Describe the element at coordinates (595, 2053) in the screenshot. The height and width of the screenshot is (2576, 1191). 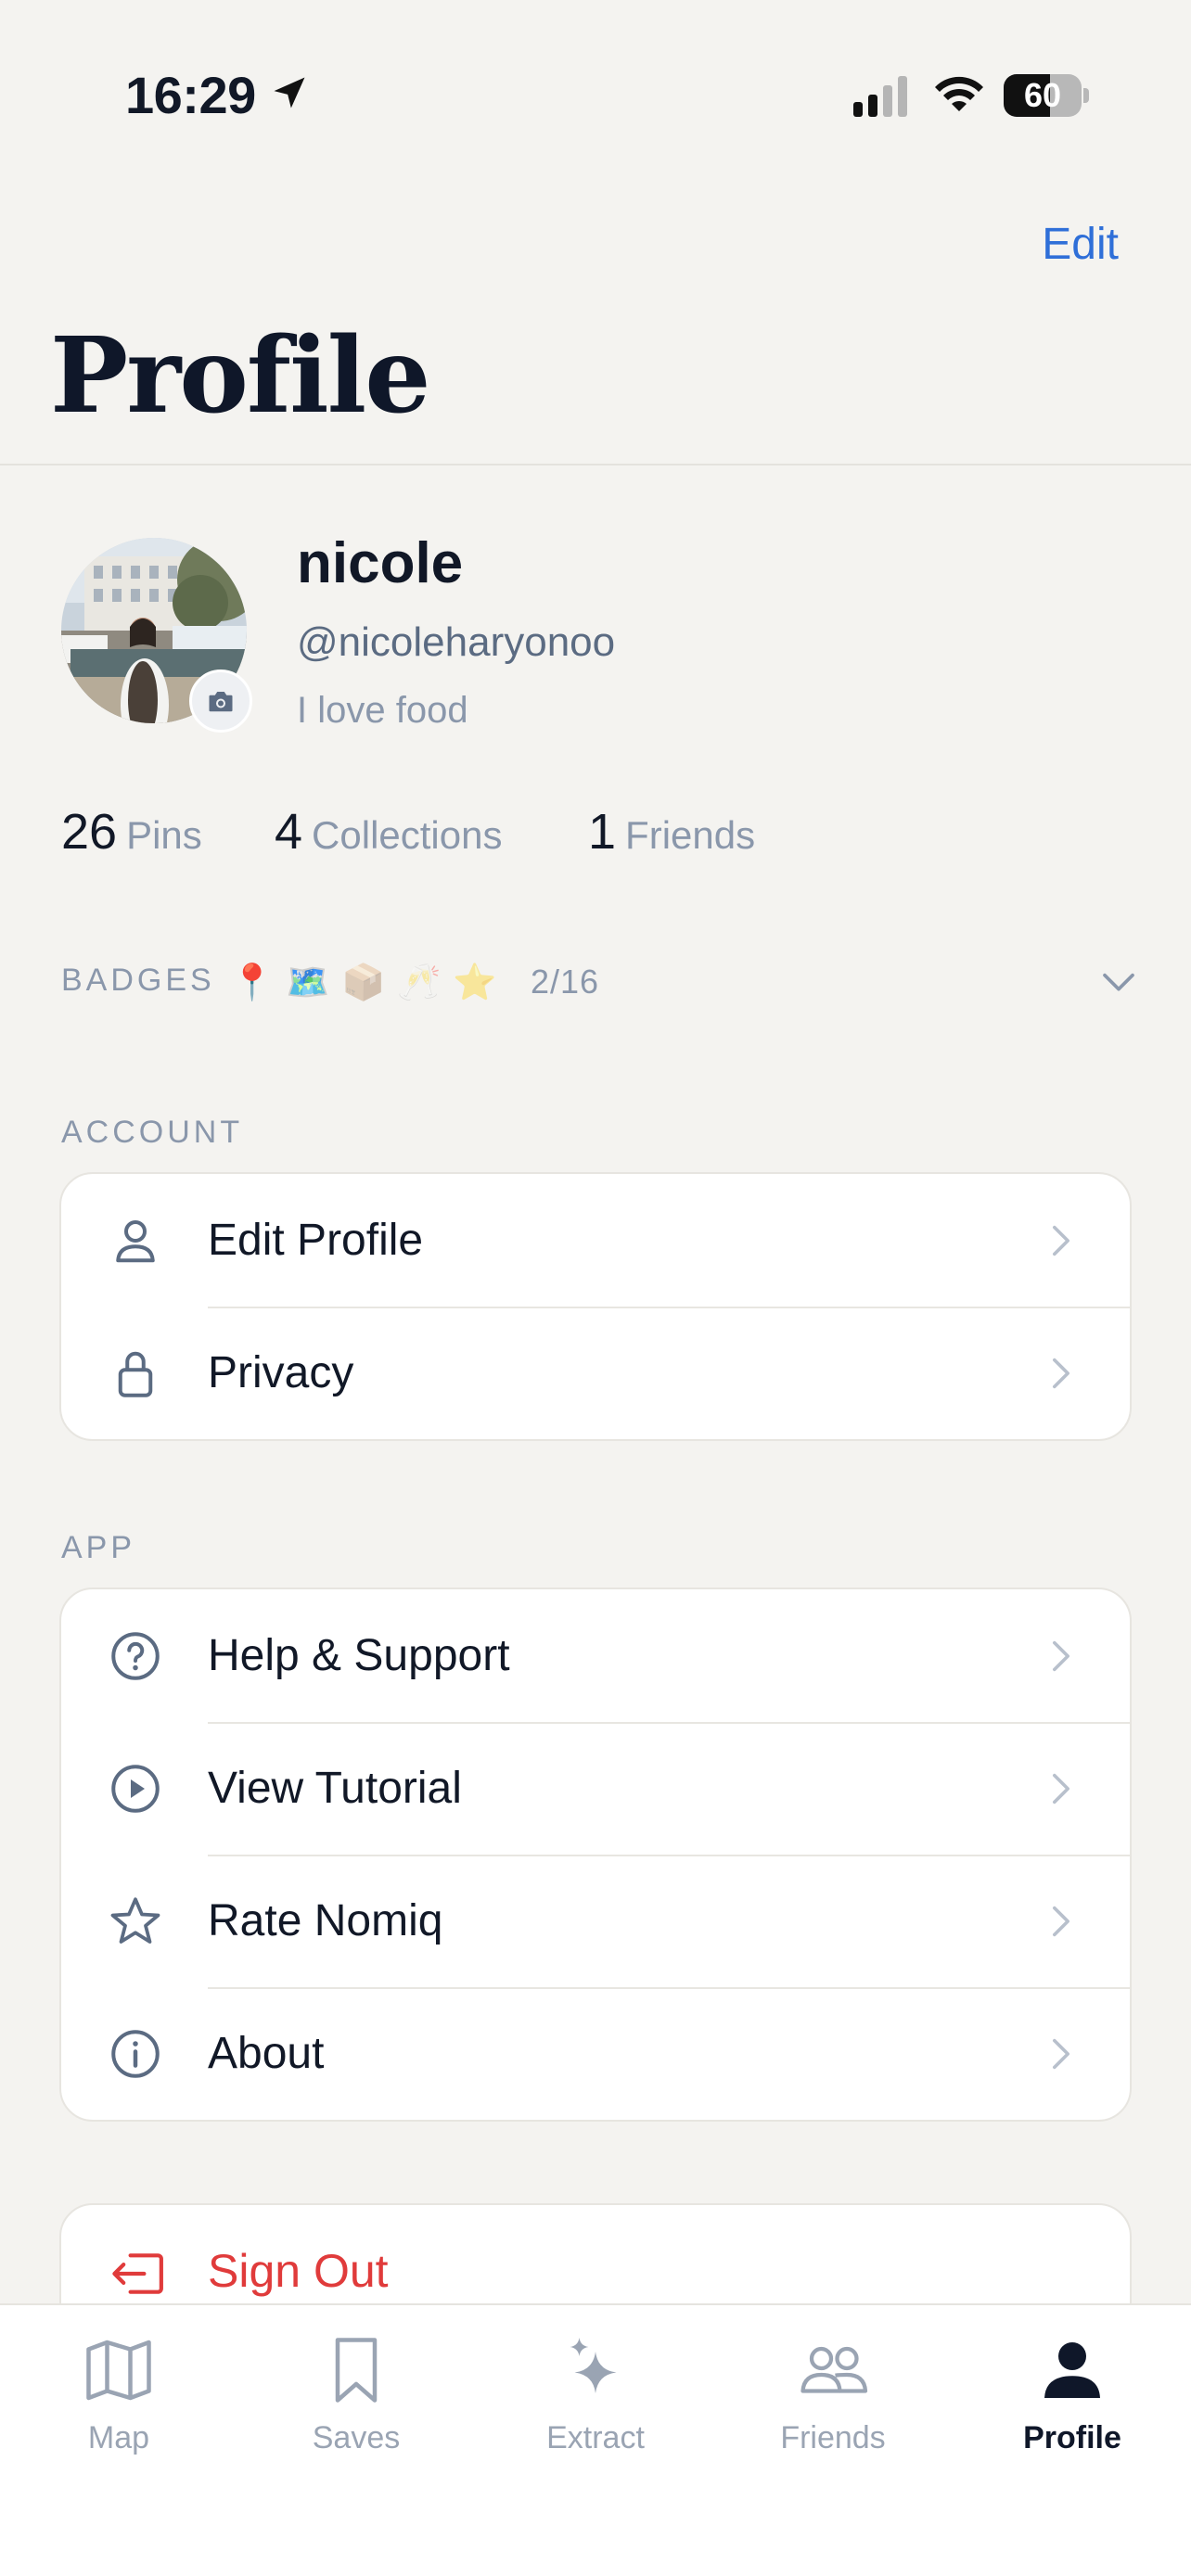
I see `menu-item-about: About` at that location.